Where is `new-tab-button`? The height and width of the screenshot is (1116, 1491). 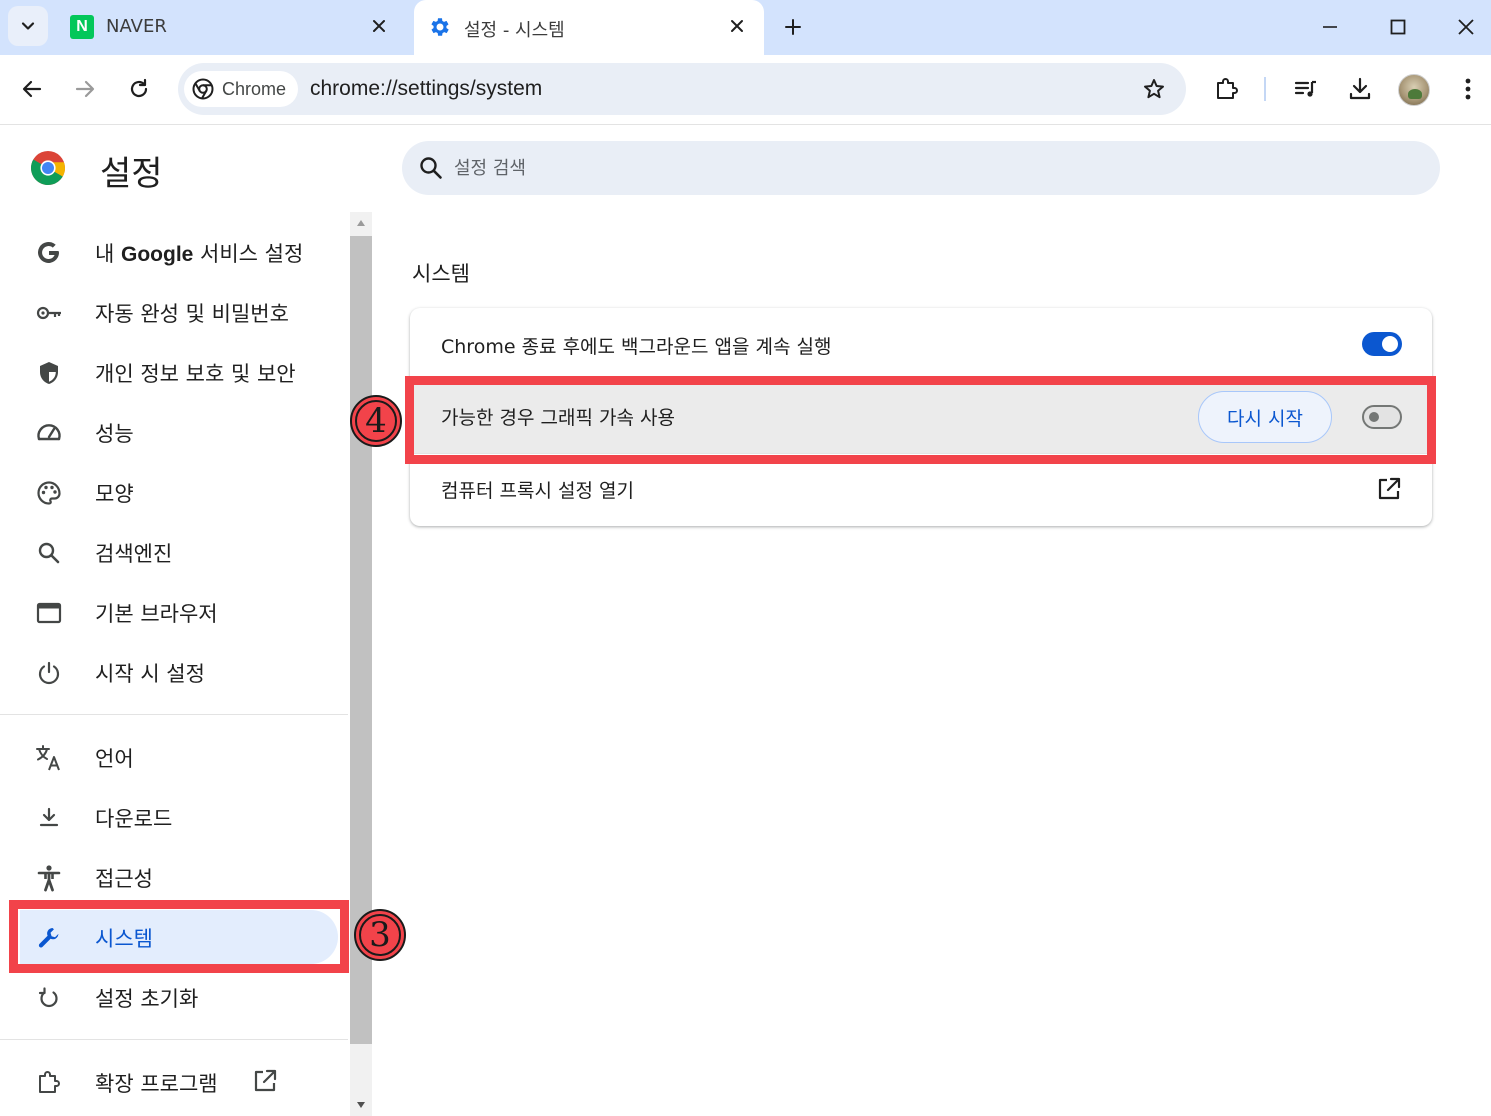 new-tab-button is located at coordinates (793, 27).